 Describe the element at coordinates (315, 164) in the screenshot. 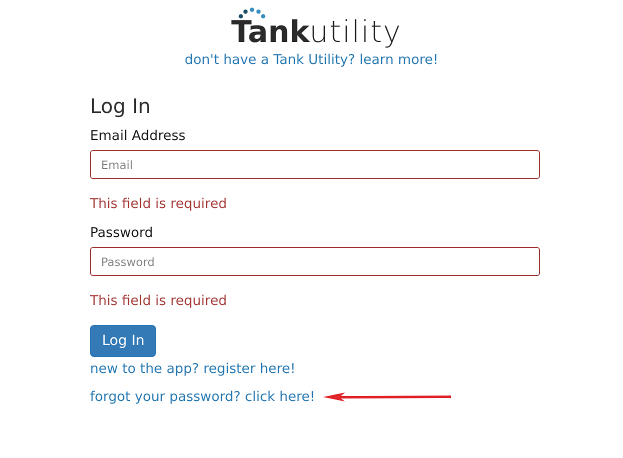

I see `input-field: Email` at that location.